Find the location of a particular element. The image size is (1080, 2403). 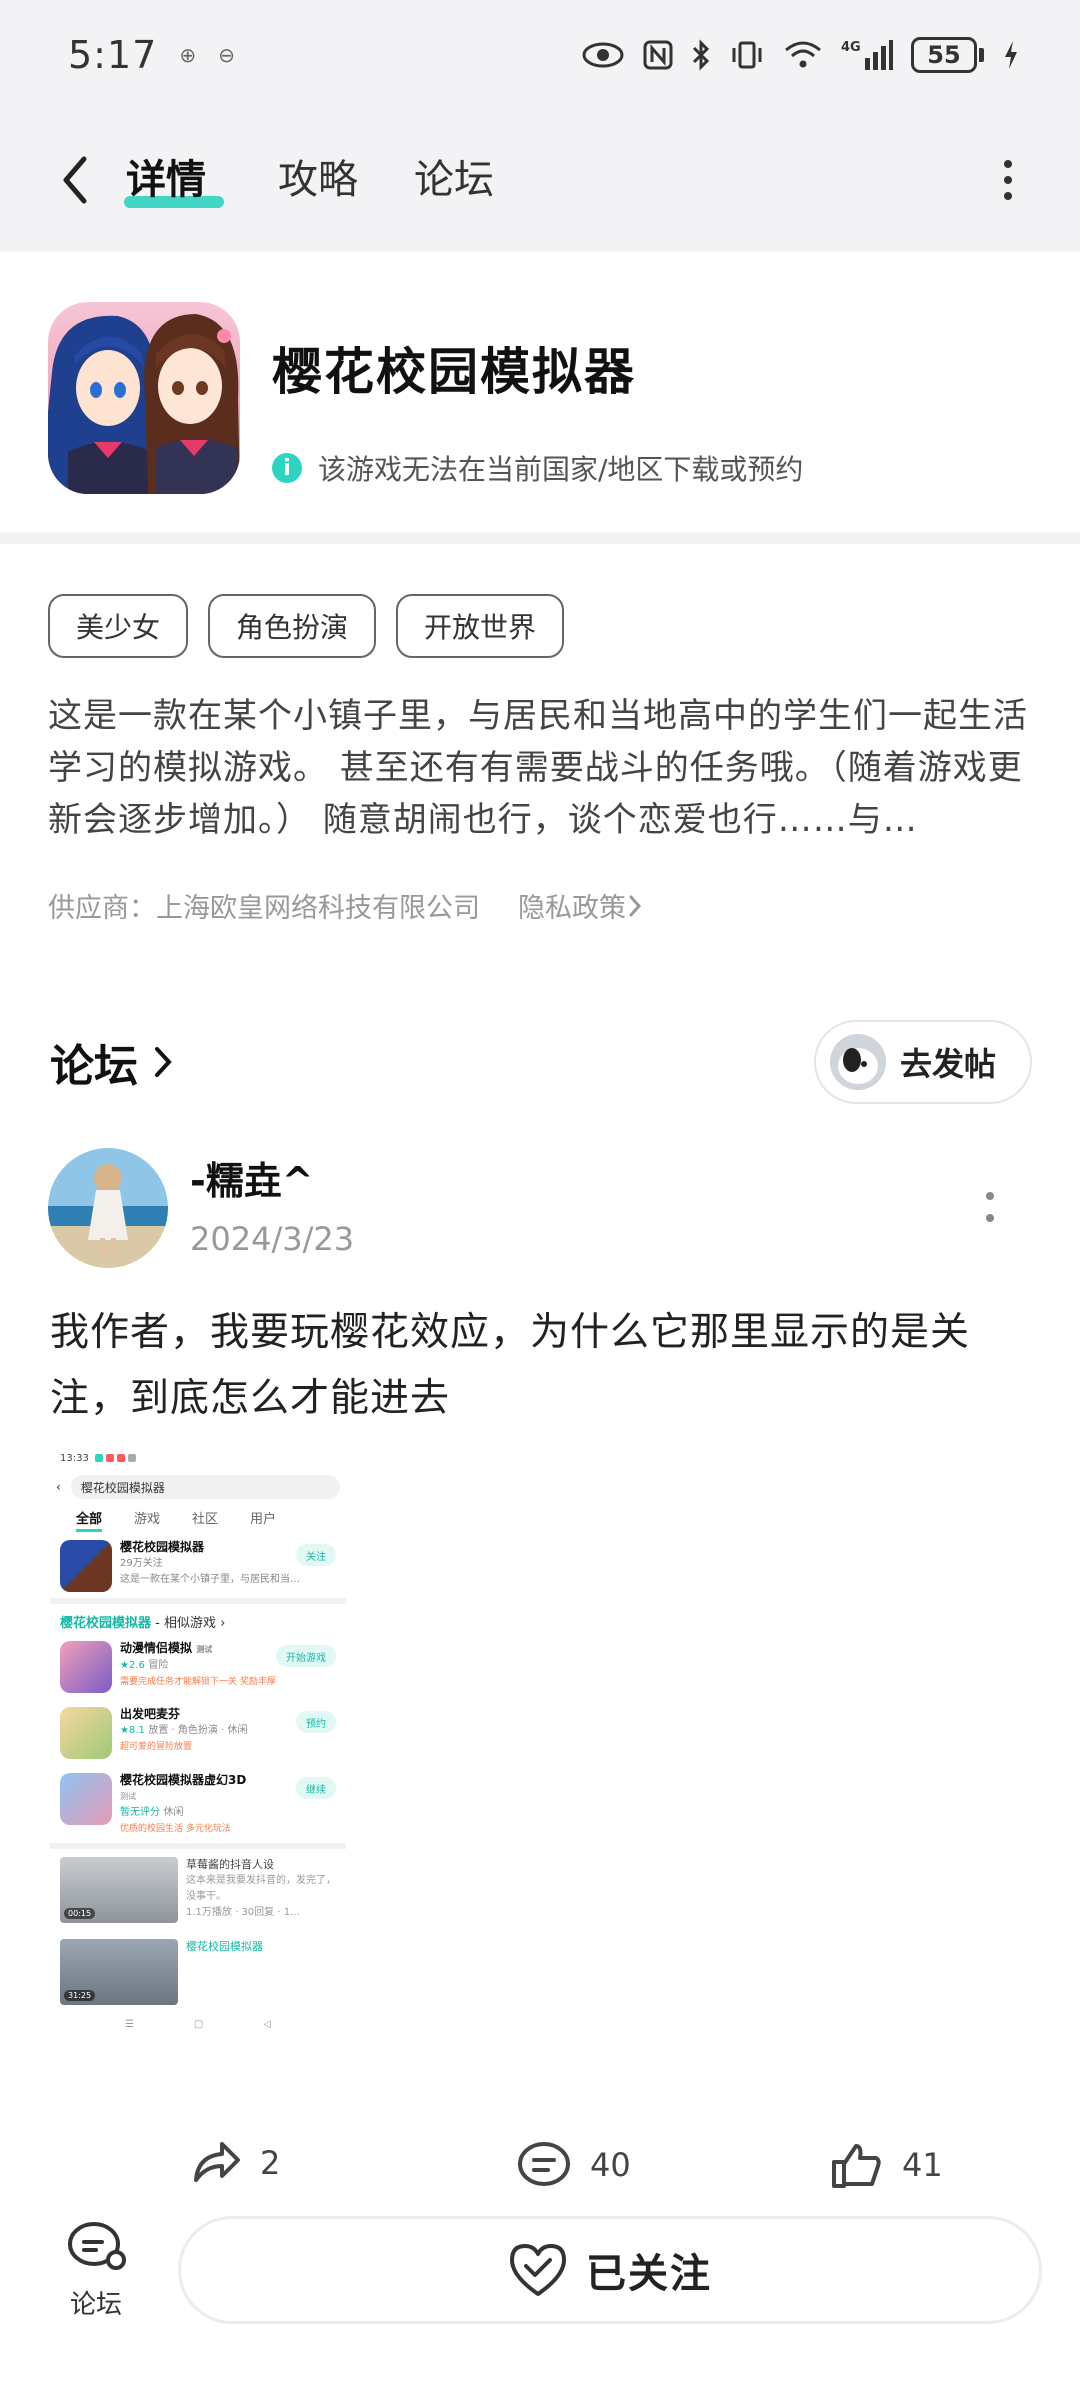

like-count: 41 is located at coordinates (922, 2165).